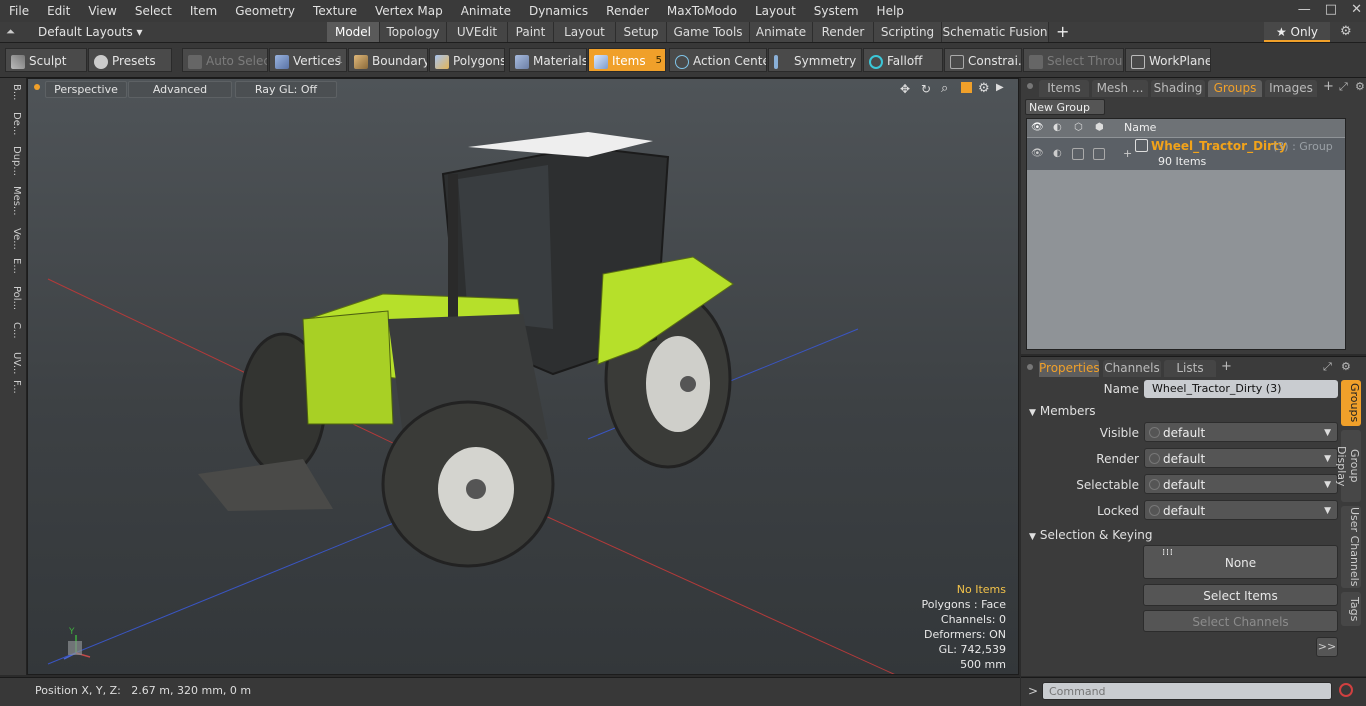  I want to click on side-tab-groups: Groups, so click(1351, 403).